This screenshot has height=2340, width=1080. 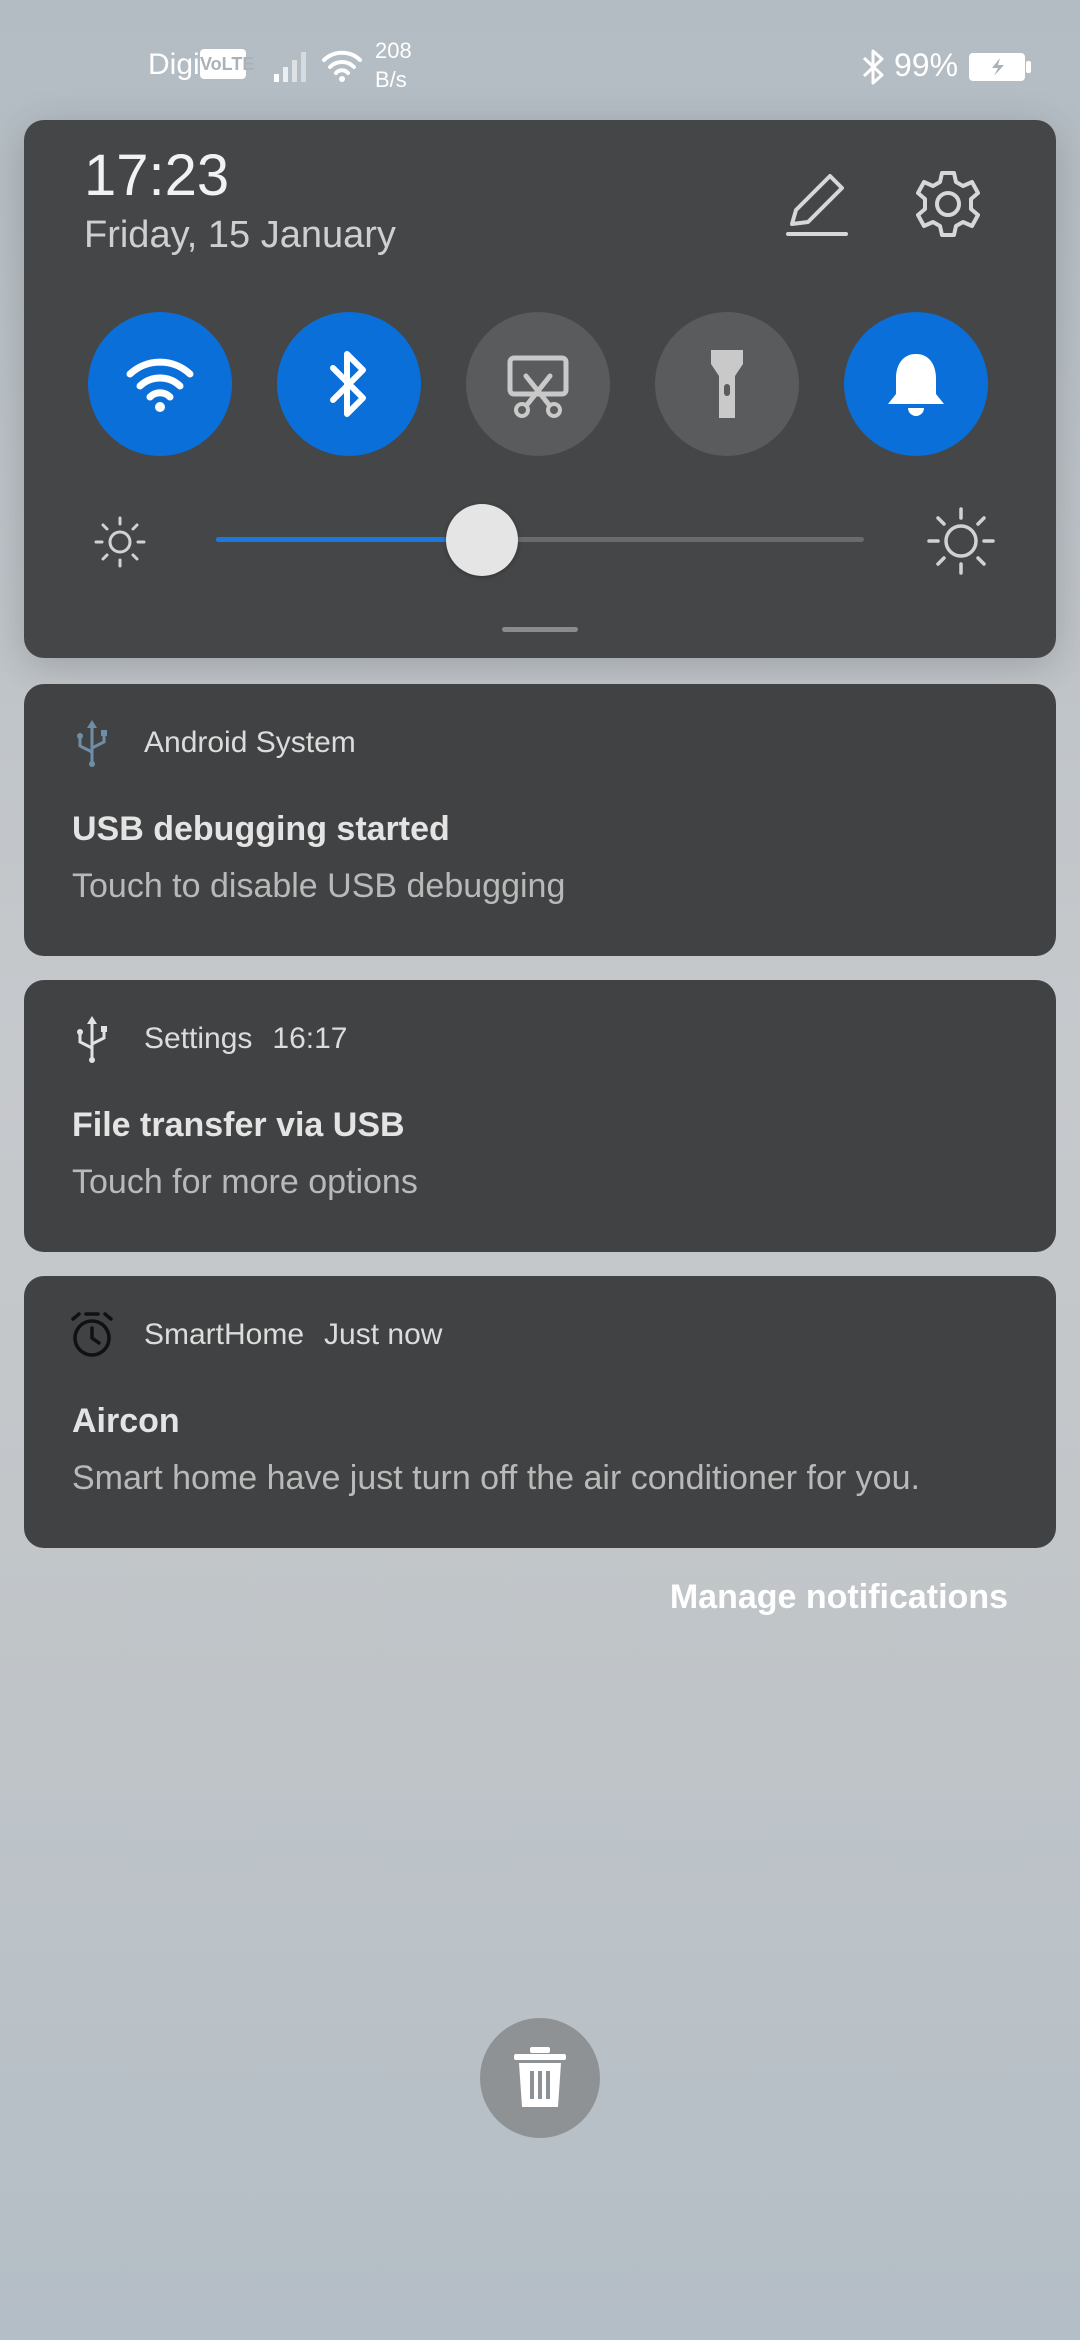 I want to click on notification-body: Touch to disable USB debugging, so click(x=319, y=886).